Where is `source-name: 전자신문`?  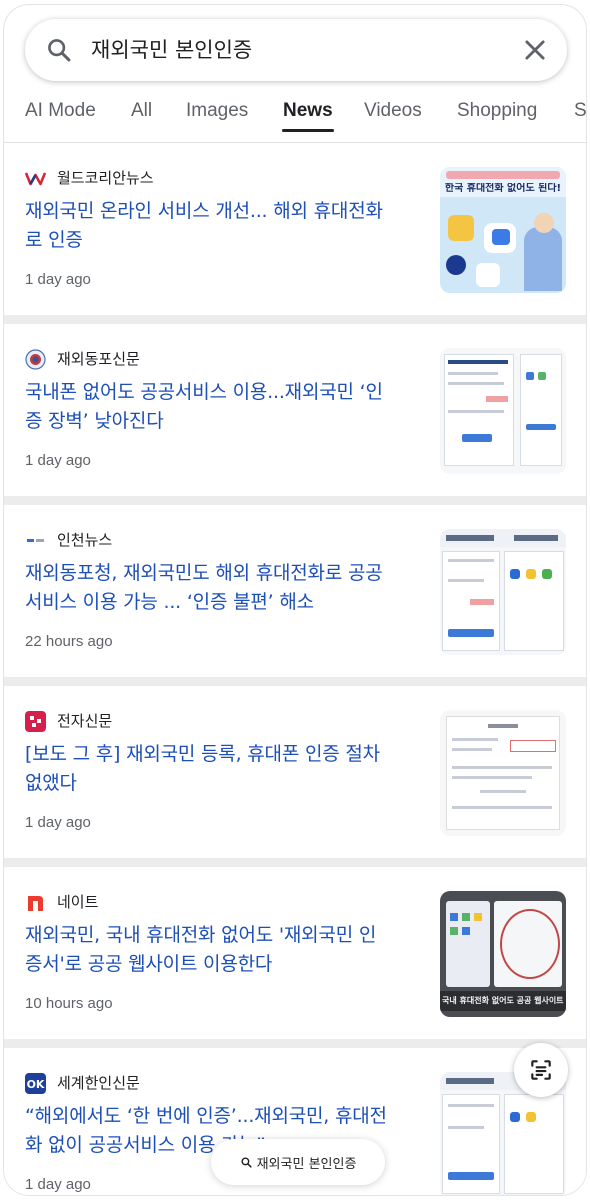 source-name: 전자신문 is located at coordinates (85, 721).